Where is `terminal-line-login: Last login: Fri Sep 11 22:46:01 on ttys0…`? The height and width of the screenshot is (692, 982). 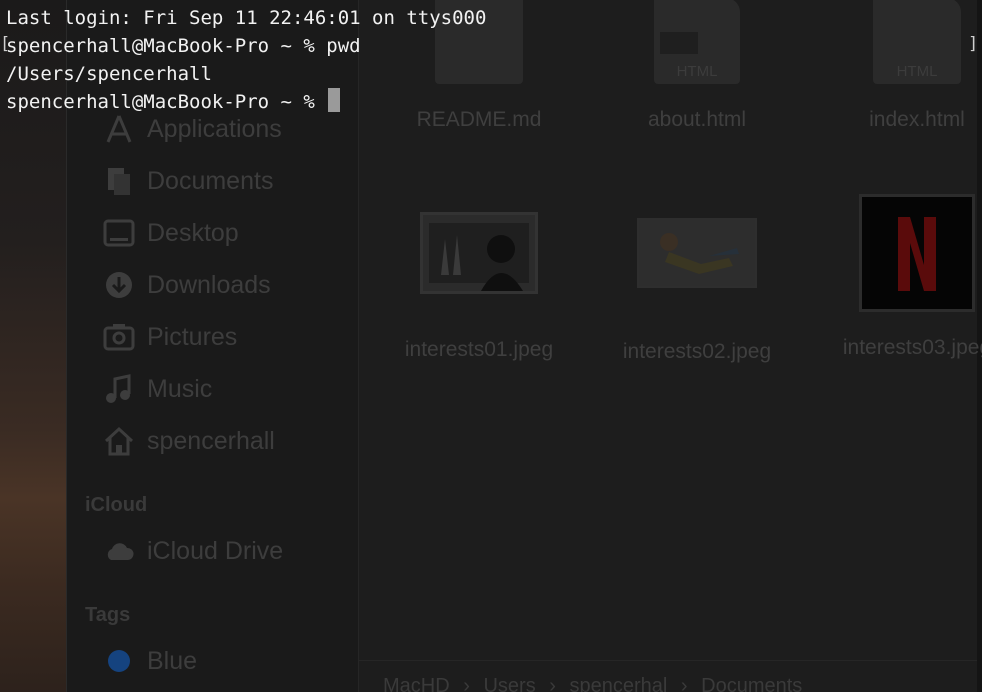
terminal-line-login: Last login: Fri Sep 11 22:46:01 on ttys0… is located at coordinates (246, 18).